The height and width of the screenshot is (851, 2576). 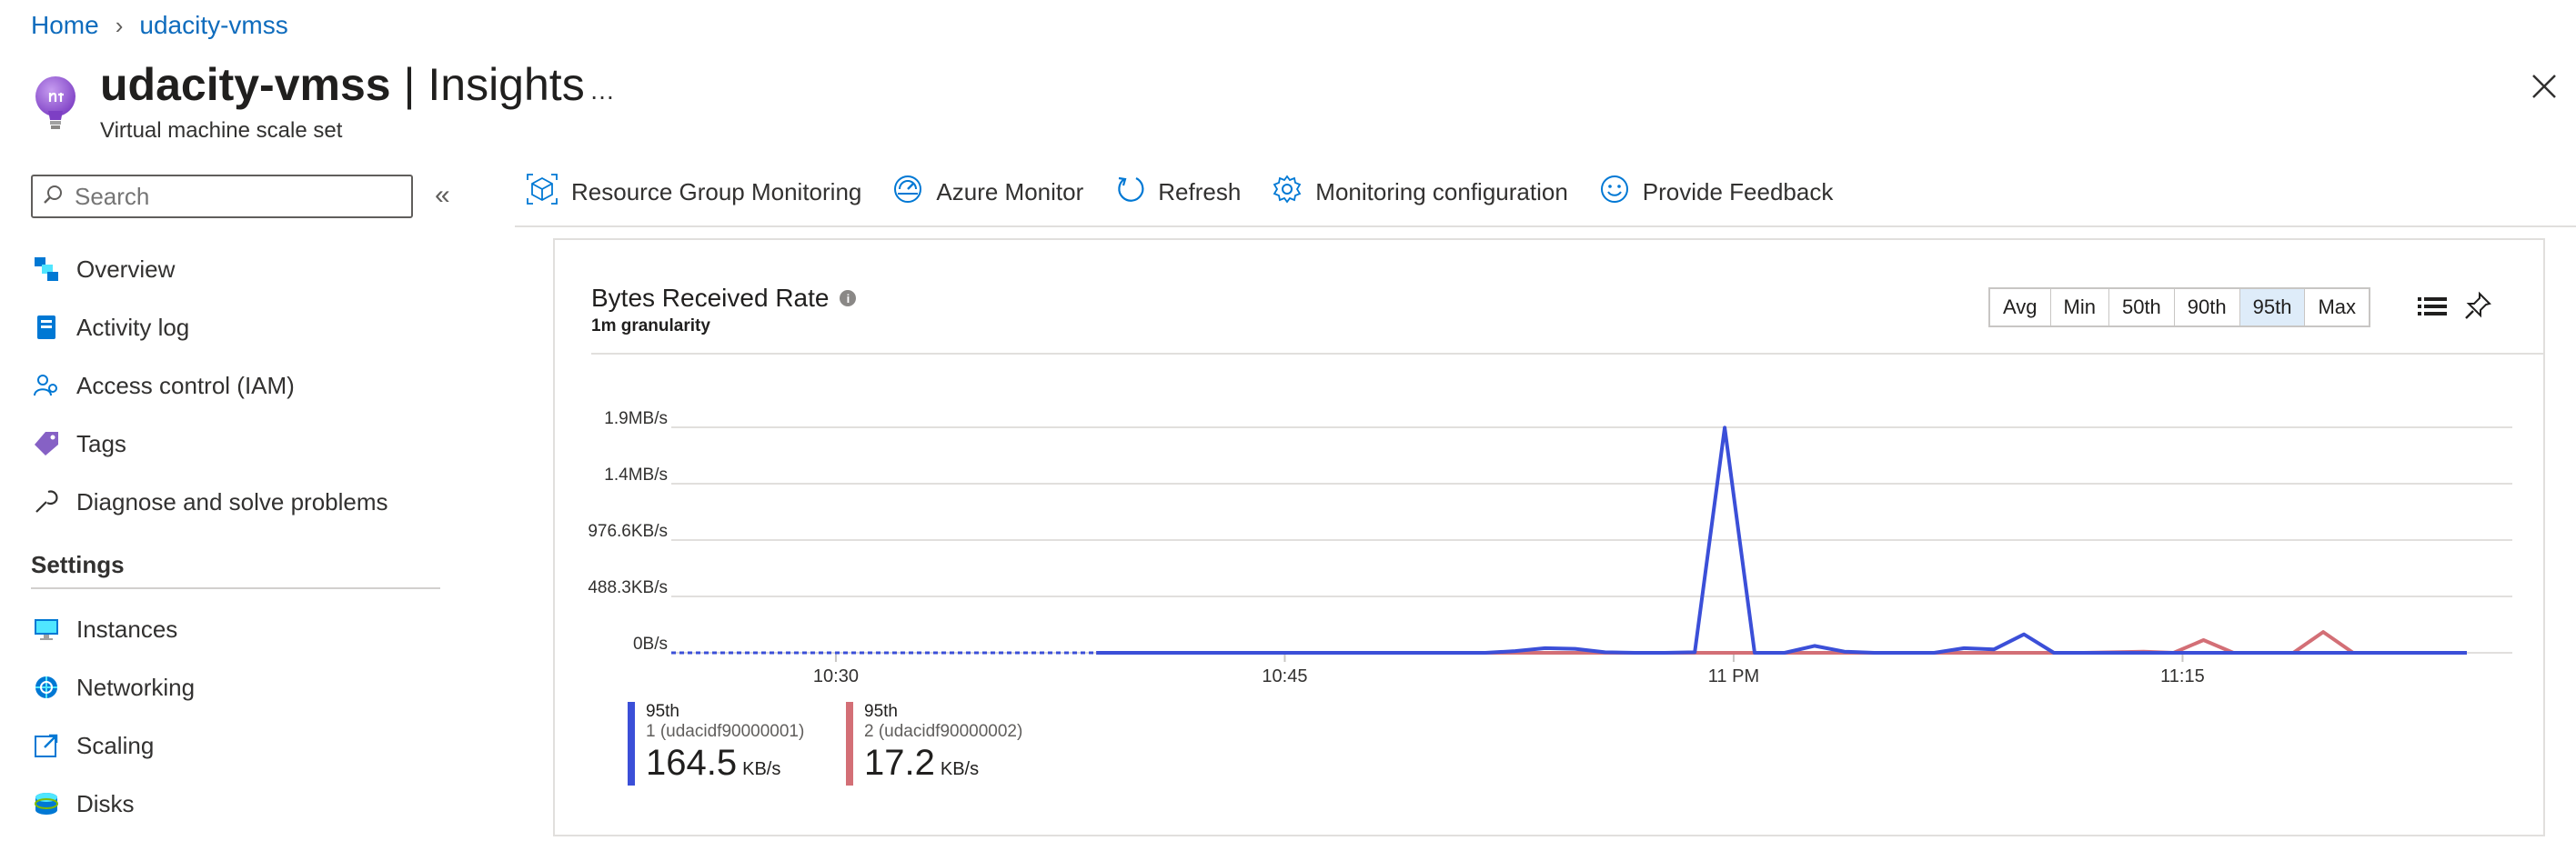 What do you see at coordinates (46, 687) in the screenshot?
I see `network-icon` at bounding box center [46, 687].